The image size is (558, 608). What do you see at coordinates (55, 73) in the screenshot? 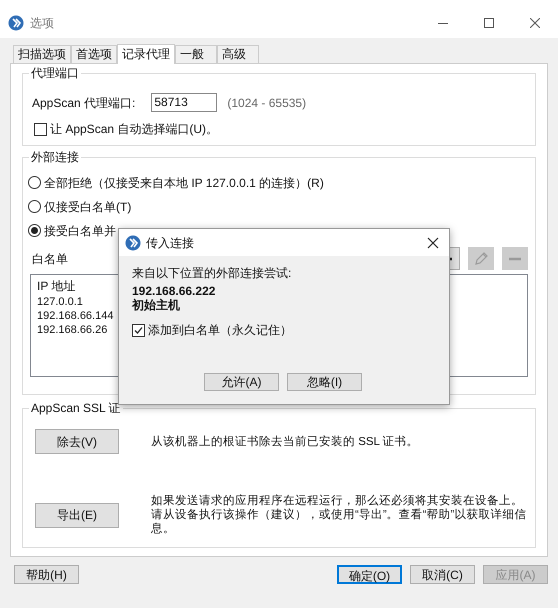
I see `group-title: 代理端口` at bounding box center [55, 73].